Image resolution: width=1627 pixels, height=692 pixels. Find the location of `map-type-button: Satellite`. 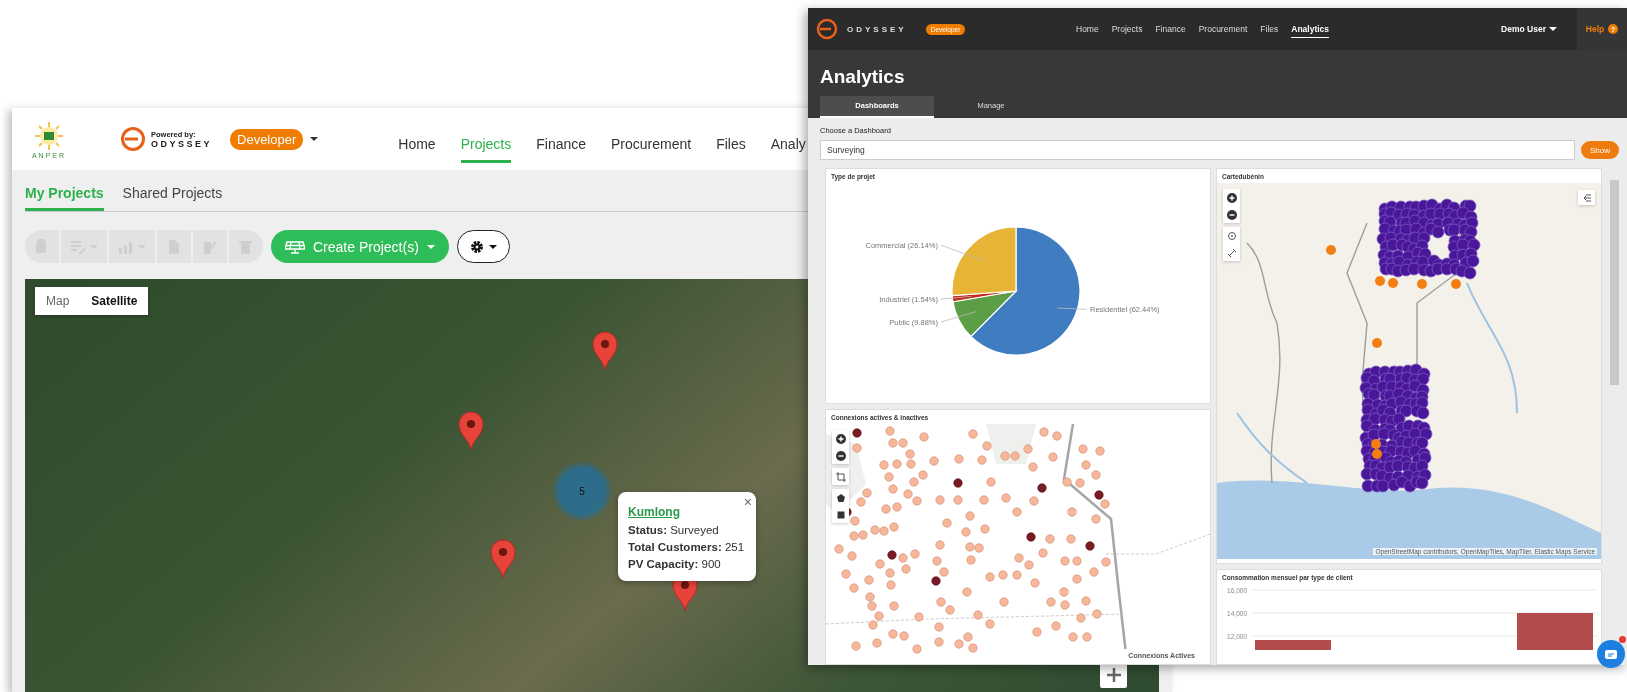

map-type-button: Satellite is located at coordinates (114, 301).